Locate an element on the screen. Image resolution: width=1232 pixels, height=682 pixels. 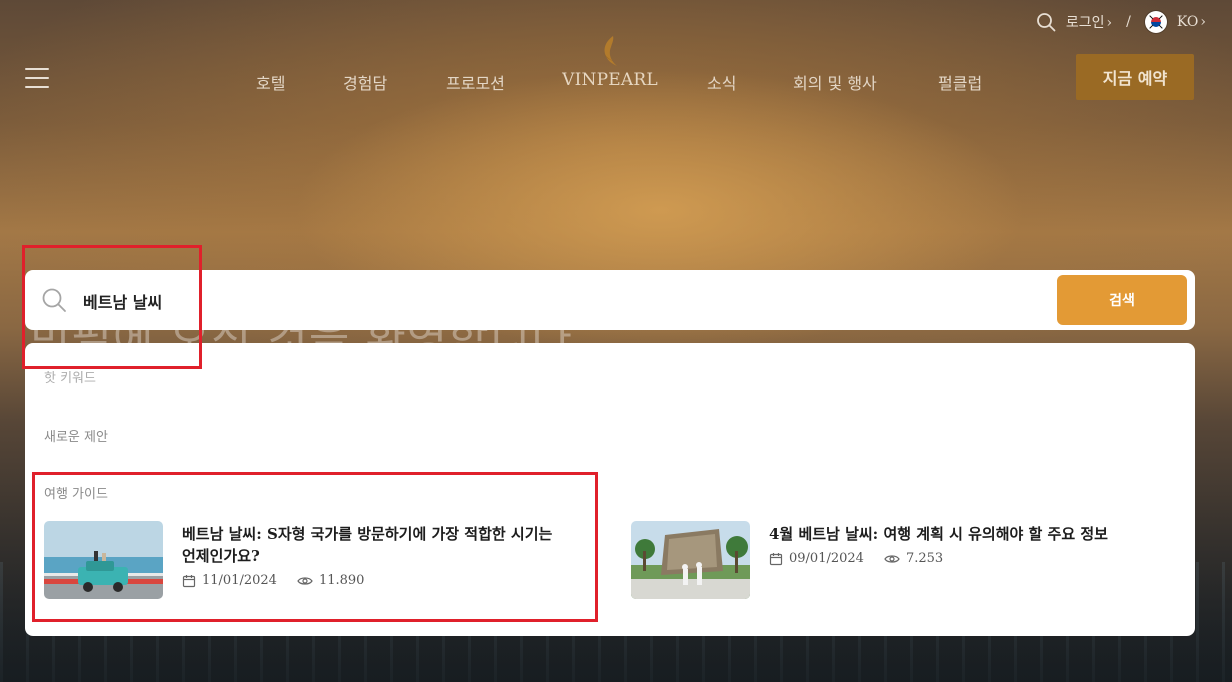
vinpearl-logo: VINPEARL is located at coordinates (610, 64).